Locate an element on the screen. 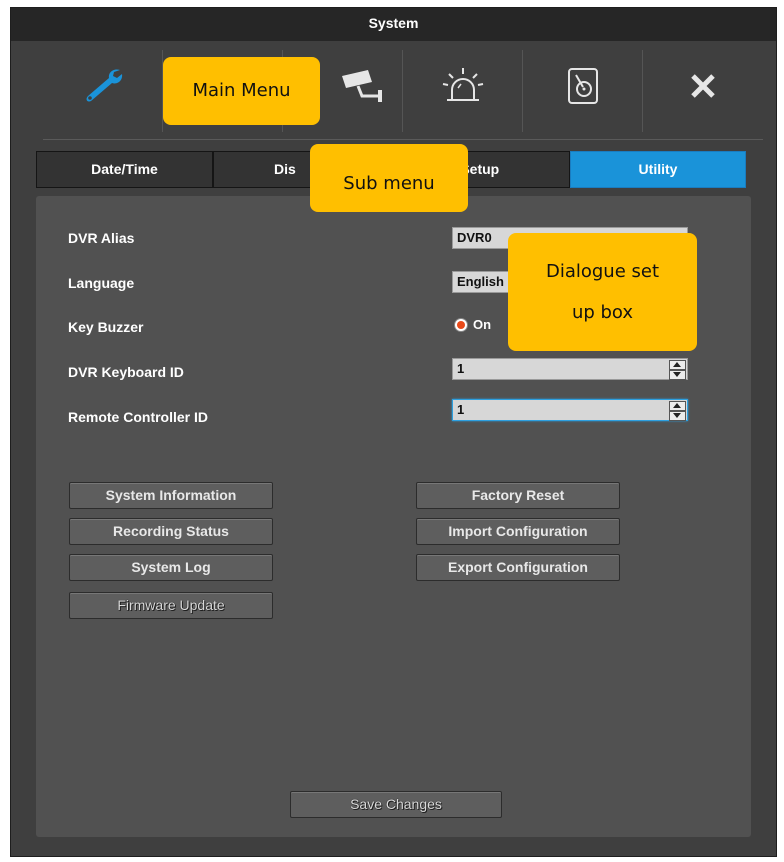 The image size is (784, 862). export-configuration-button: Export Configuration is located at coordinates (518, 567).